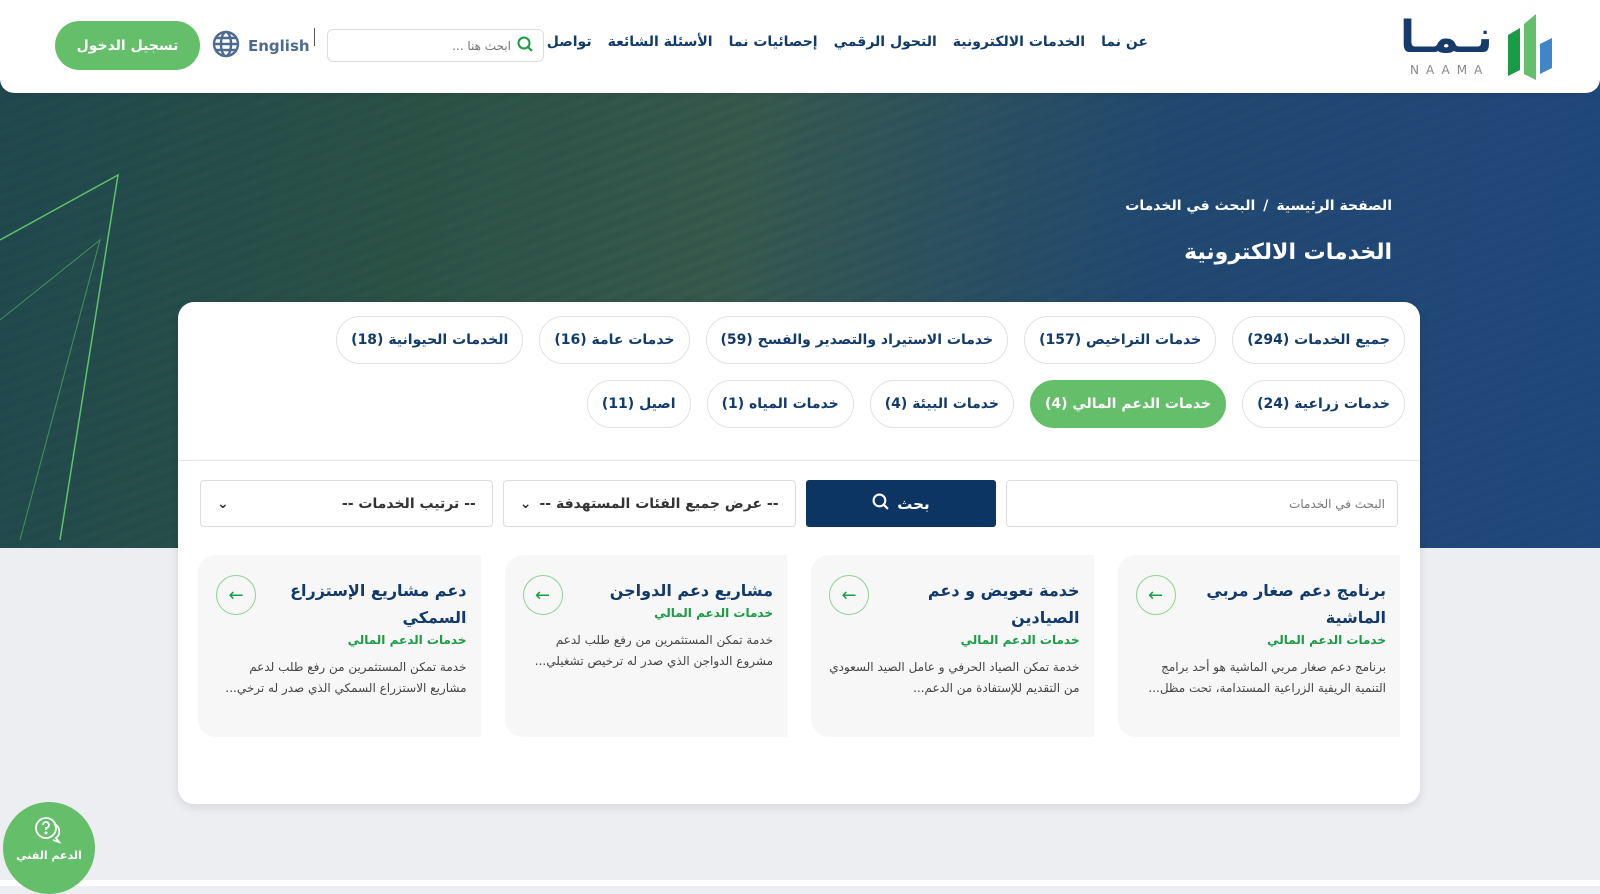 The width and height of the screenshot is (1600, 894). I want to click on naama-logo: نـمـا NAAMA, so click(1475, 45).